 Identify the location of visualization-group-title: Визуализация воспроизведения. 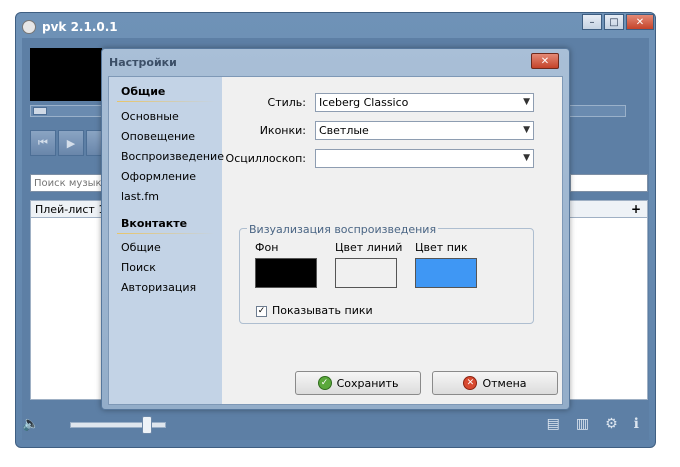
(343, 229).